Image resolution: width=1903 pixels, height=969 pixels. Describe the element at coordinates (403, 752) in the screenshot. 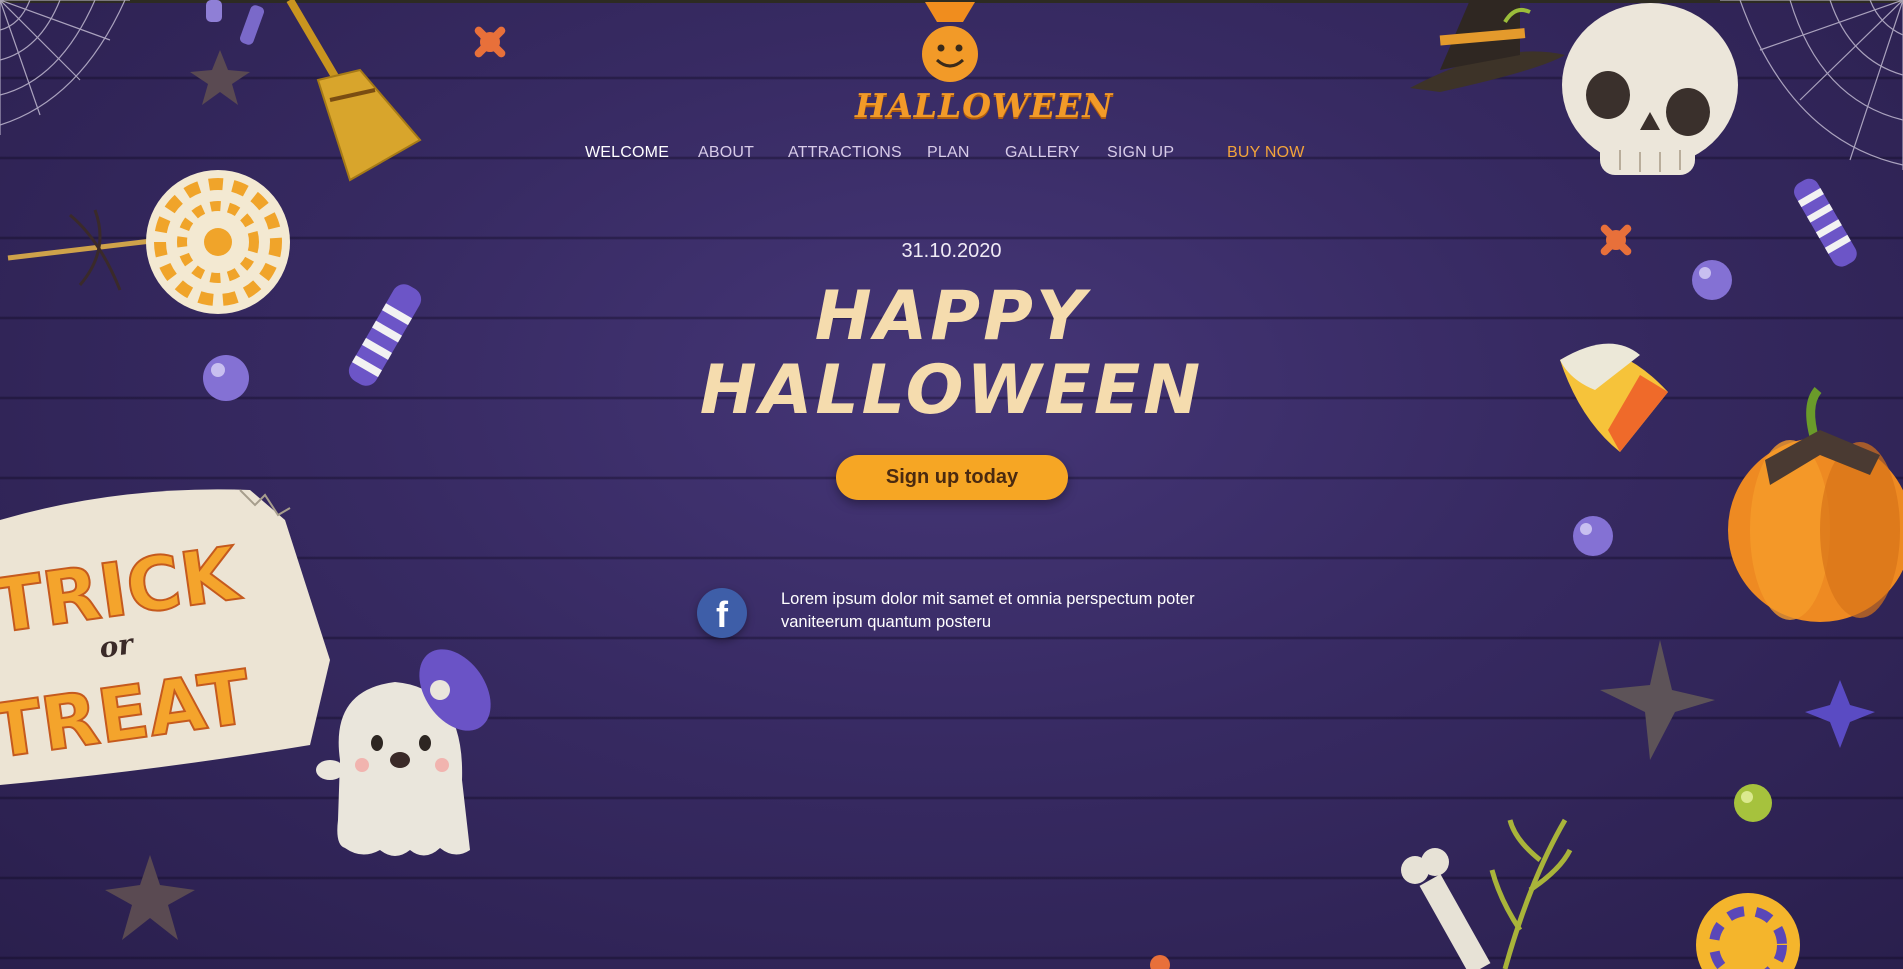

I see `ghost` at that location.